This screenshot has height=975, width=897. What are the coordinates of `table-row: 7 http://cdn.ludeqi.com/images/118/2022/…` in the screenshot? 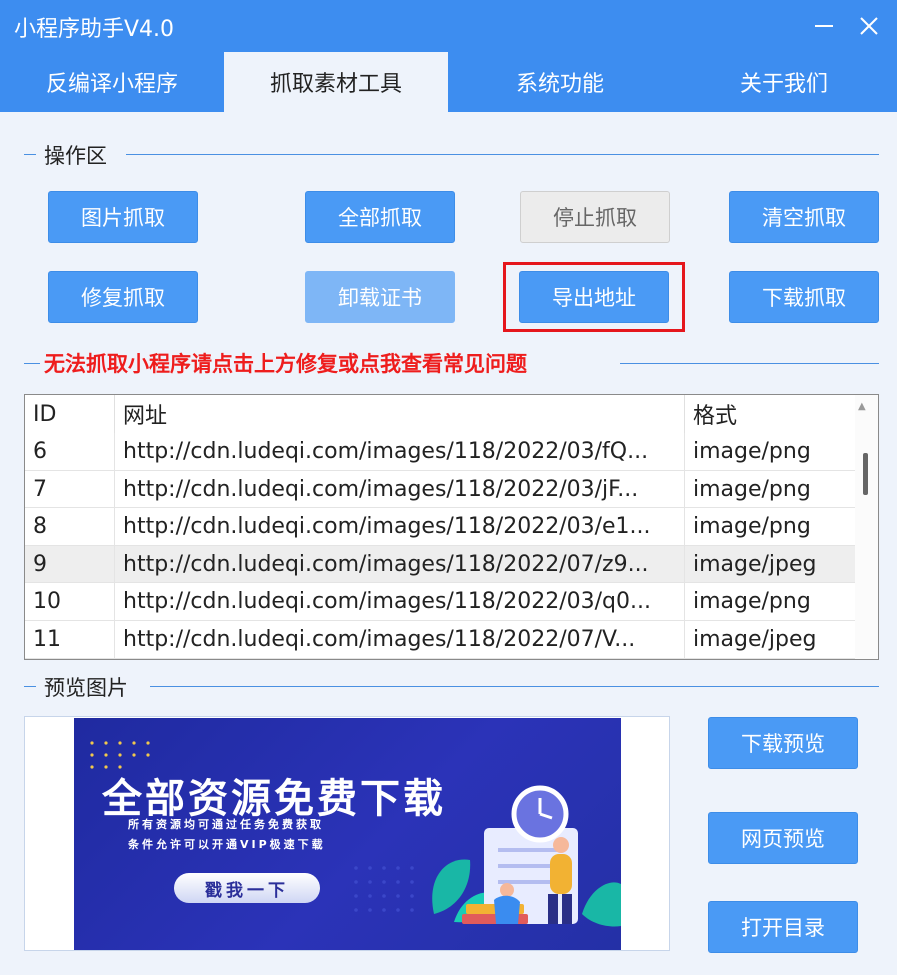 It's located at (440, 489).